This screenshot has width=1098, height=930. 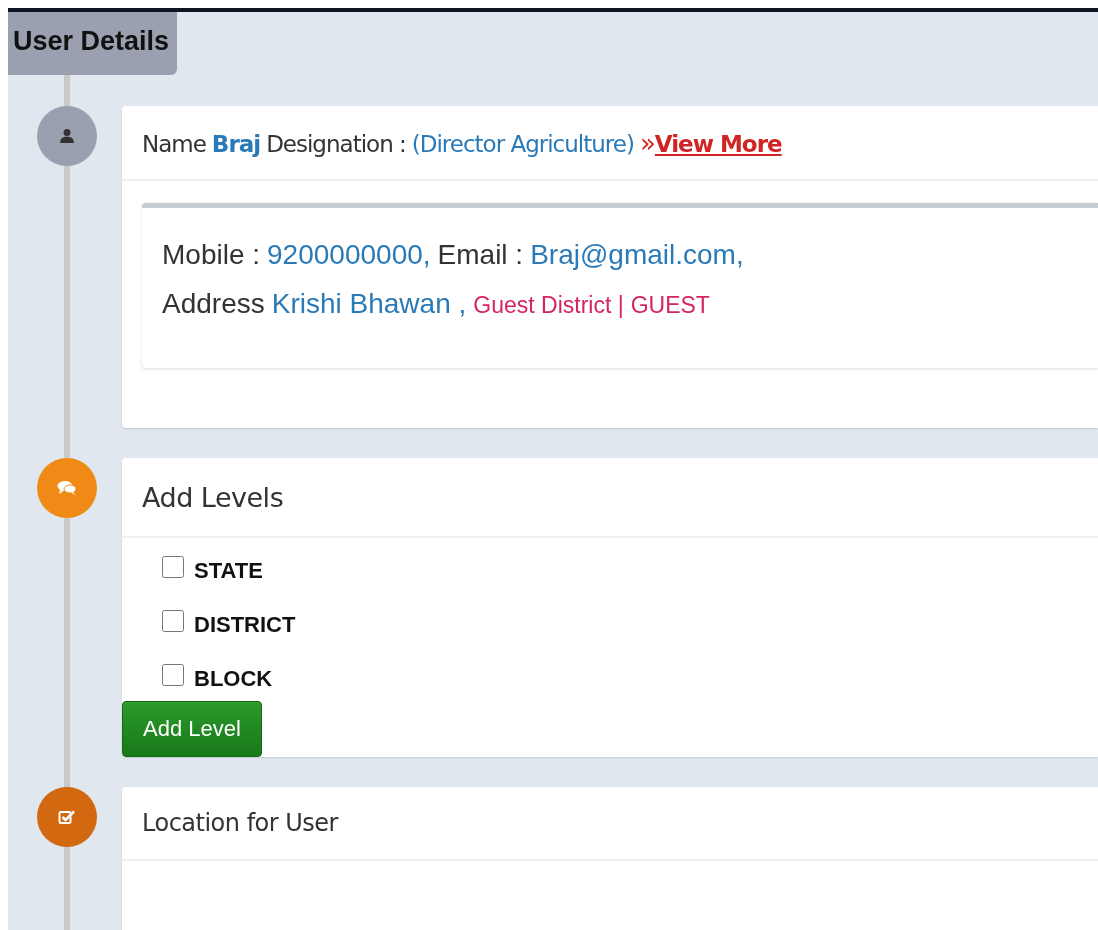 What do you see at coordinates (336, 143) in the screenshot?
I see `designation-label: Designation :` at bounding box center [336, 143].